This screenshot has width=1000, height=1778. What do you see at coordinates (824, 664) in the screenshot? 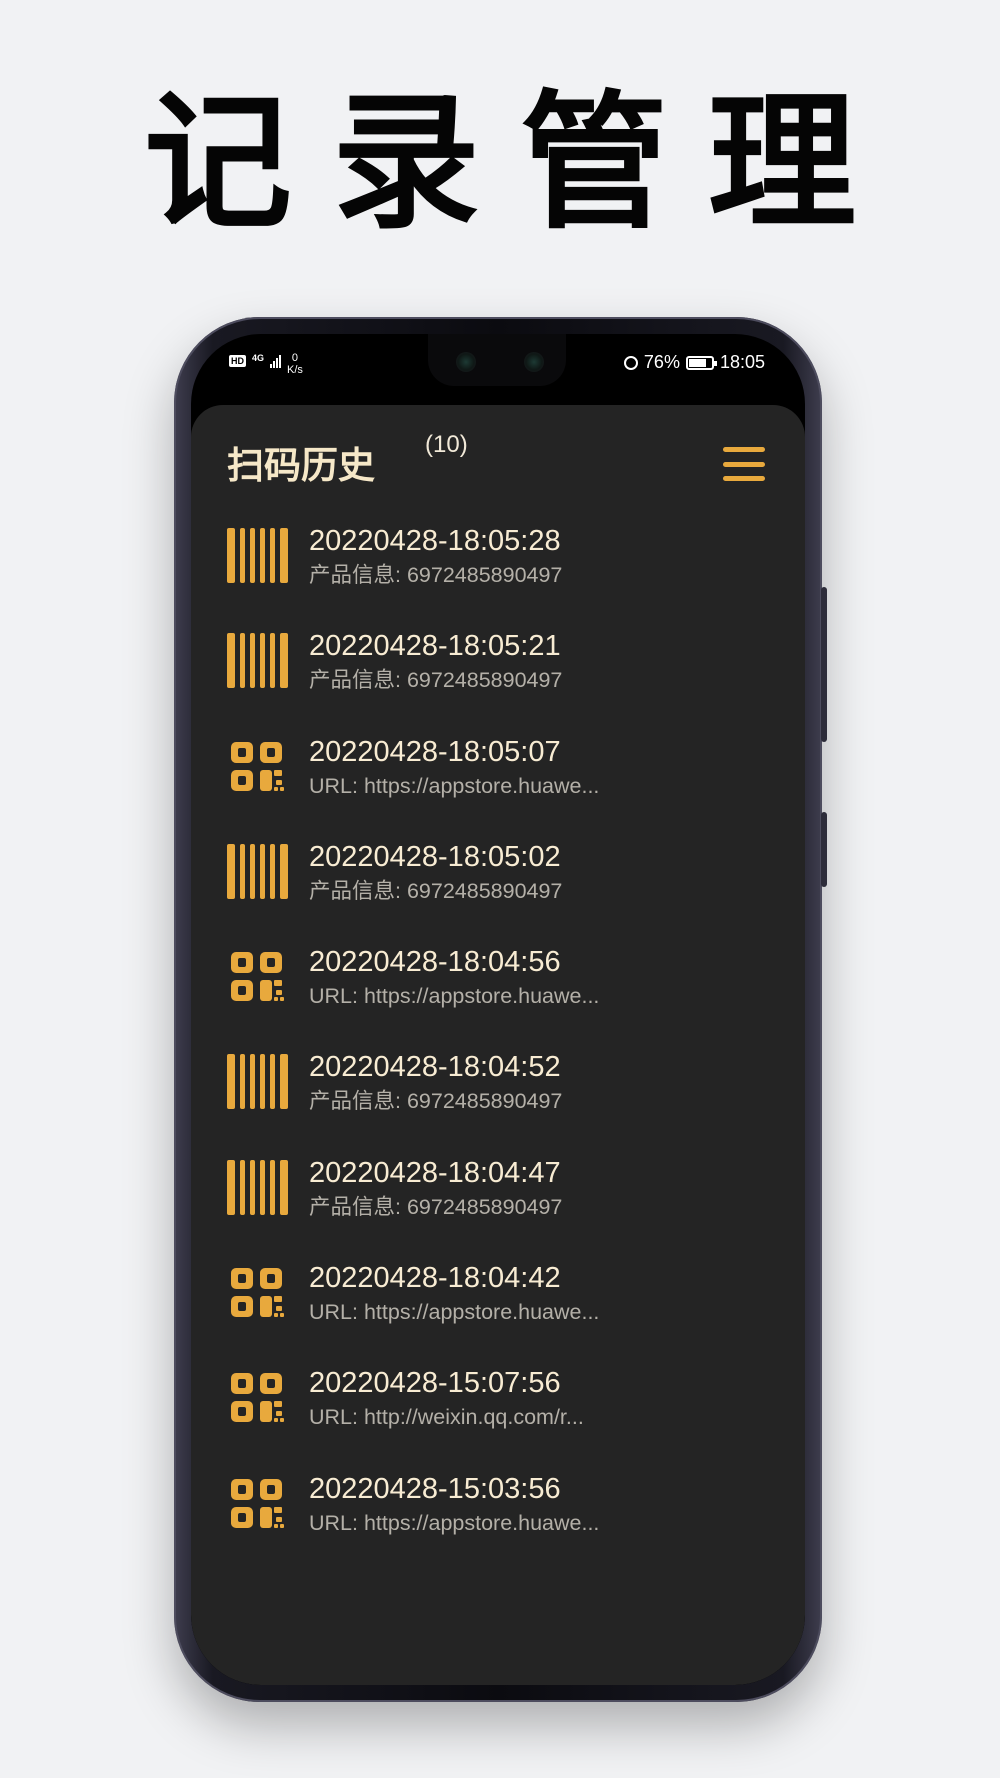
I see `volume-button` at bounding box center [824, 664].